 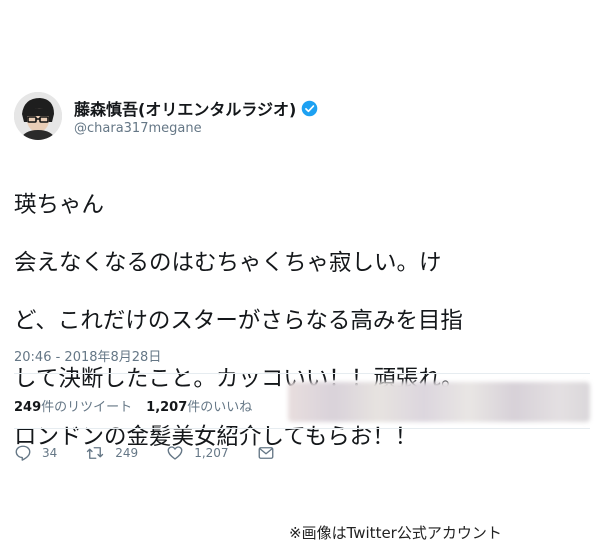 What do you see at coordinates (238, 321) in the screenshot?
I see `tweet-text-line: ど、これだけのスターがさらなる高みを目指` at bounding box center [238, 321].